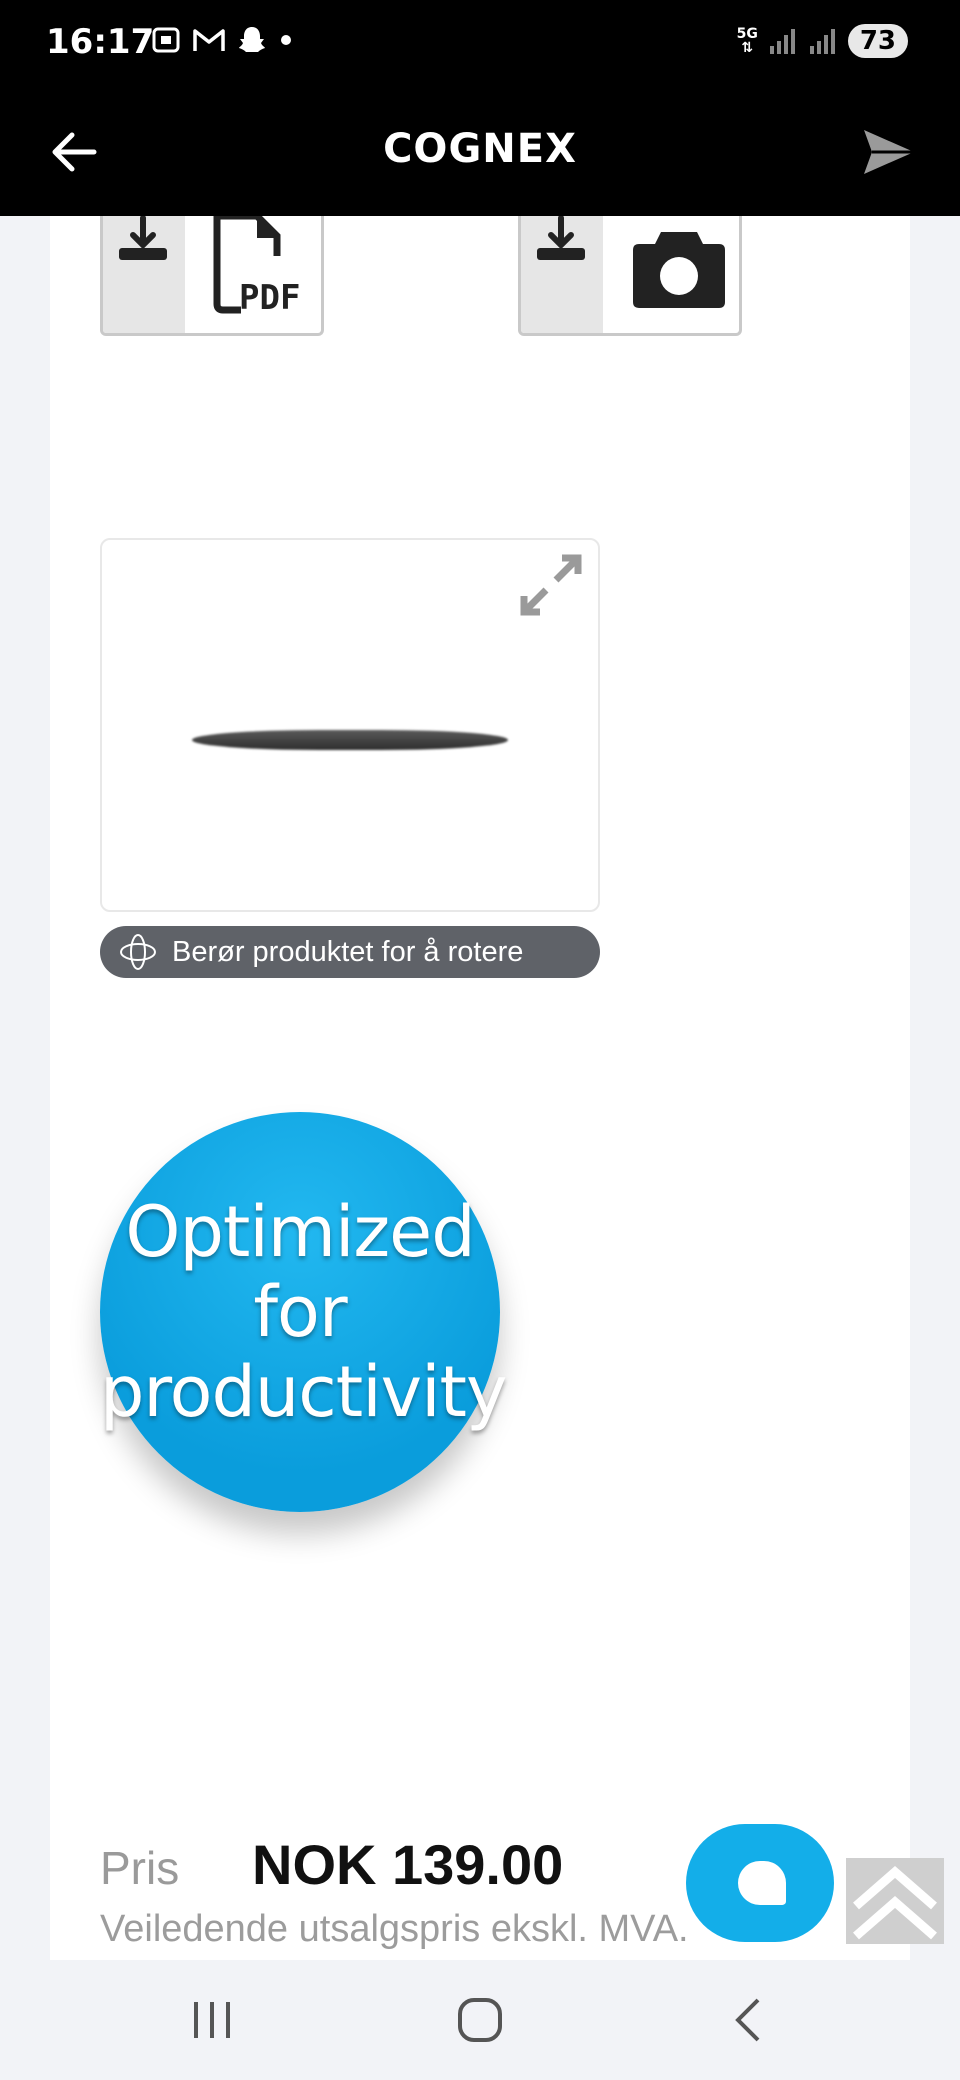 This screenshot has width=960, height=2080. I want to click on gmail-icon, so click(209, 40).